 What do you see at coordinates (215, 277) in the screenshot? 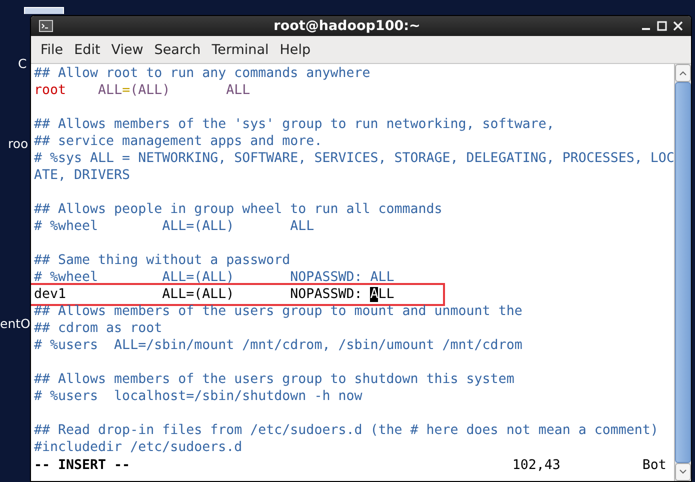
I see `code-line: # %wheel ALL=(ALL) NOPASSWD: ALL` at bounding box center [215, 277].